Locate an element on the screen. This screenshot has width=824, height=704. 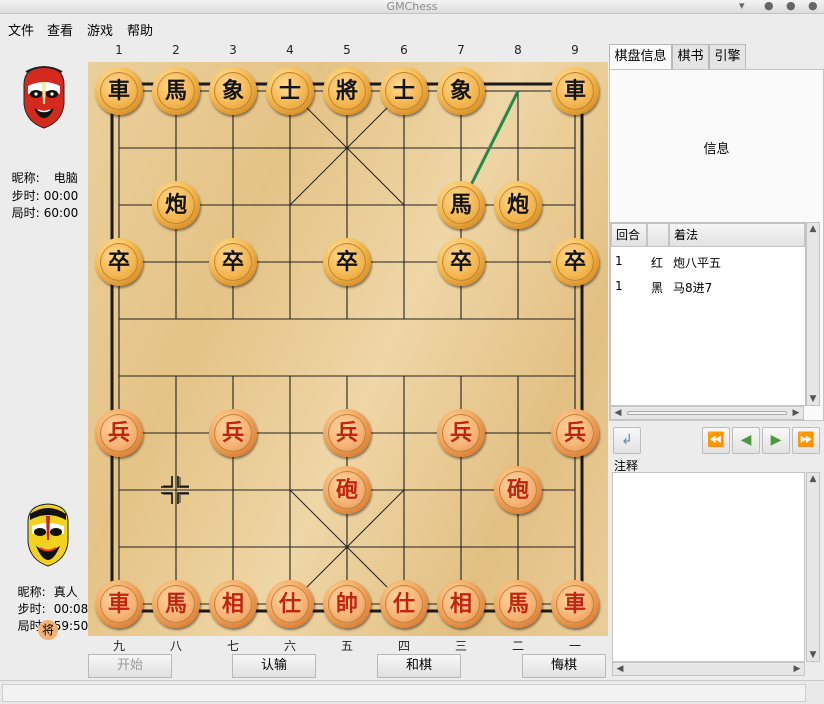
menu-game: 游戏 is located at coordinates (100, 29).